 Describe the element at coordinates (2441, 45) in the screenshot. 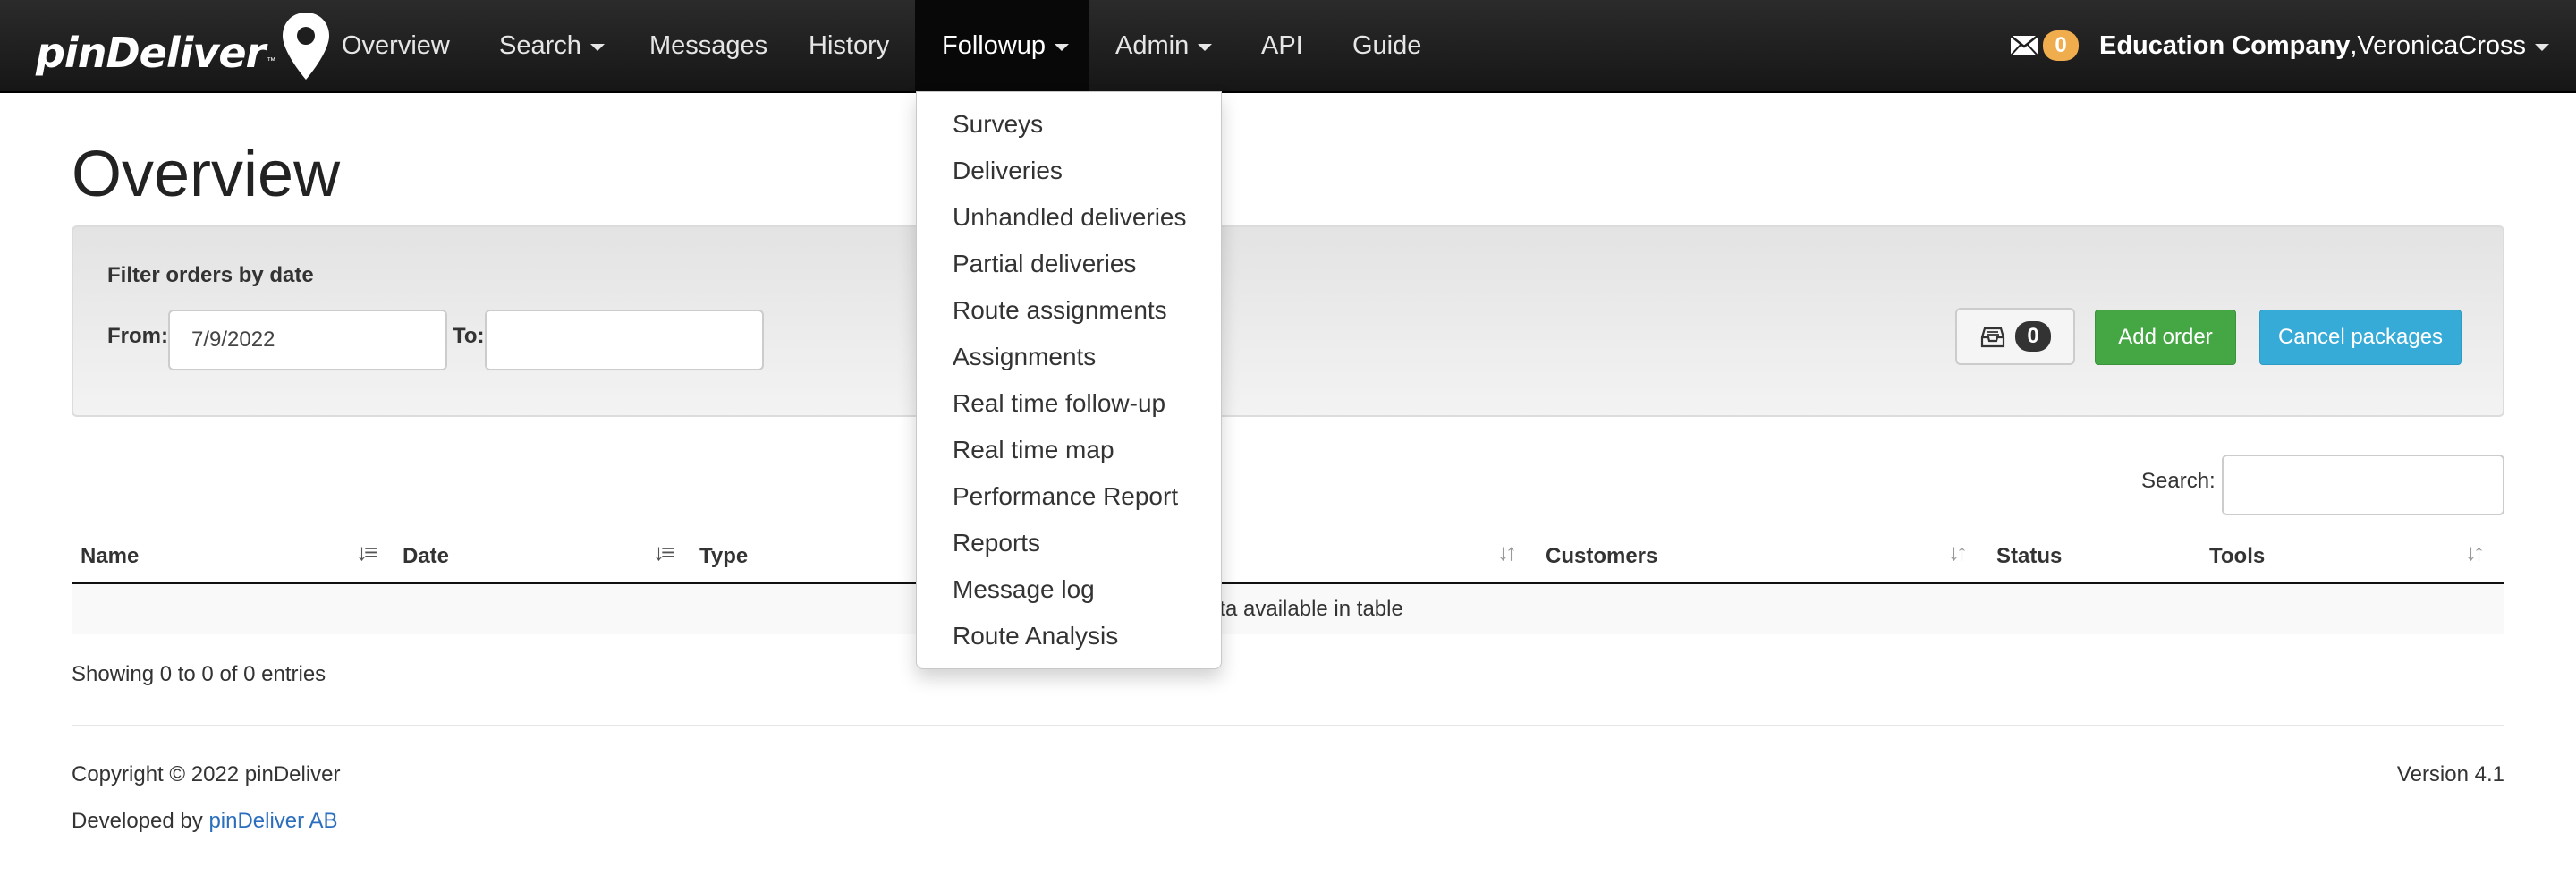

I see `user-name: VeronicaCross` at that location.